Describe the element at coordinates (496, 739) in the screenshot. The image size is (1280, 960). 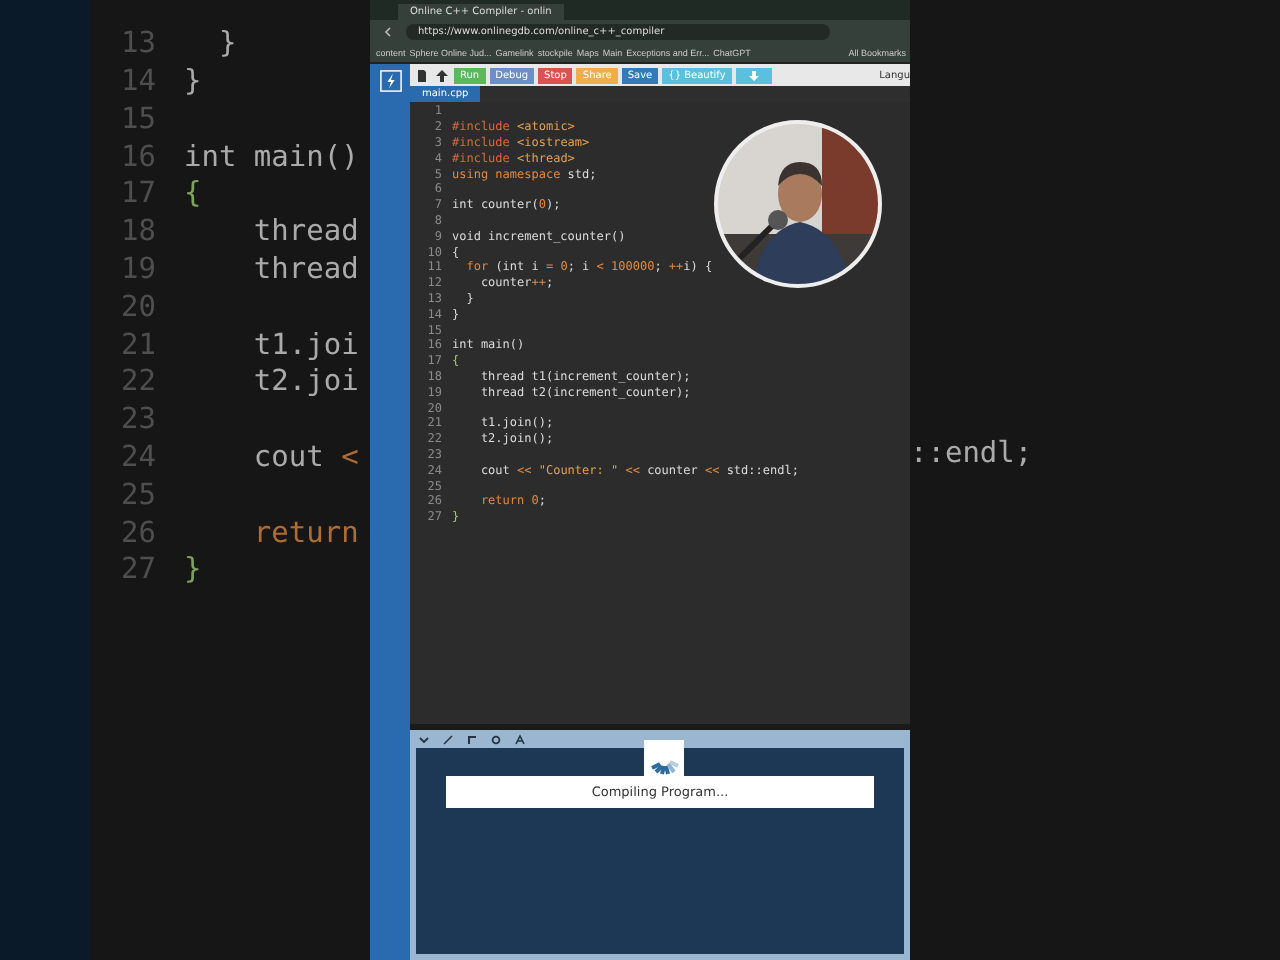
I see `settings-icon` at that location.